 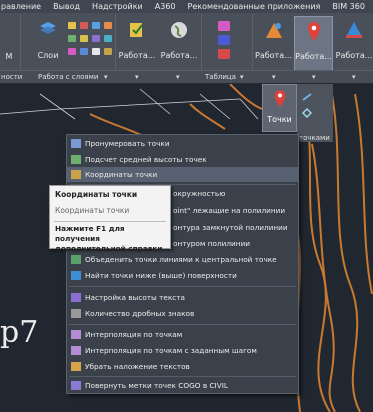 What do you see at coordinates (230, 227) in the screenshot?
I see `menu-item-label: онтура замкнутой полилинии` at bounding box center [230, 227].